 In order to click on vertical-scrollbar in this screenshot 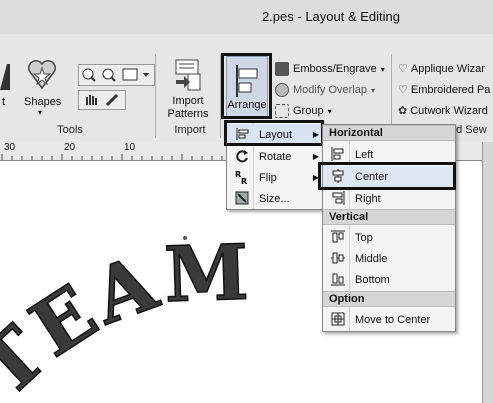, I will do `click(487, 272)`.